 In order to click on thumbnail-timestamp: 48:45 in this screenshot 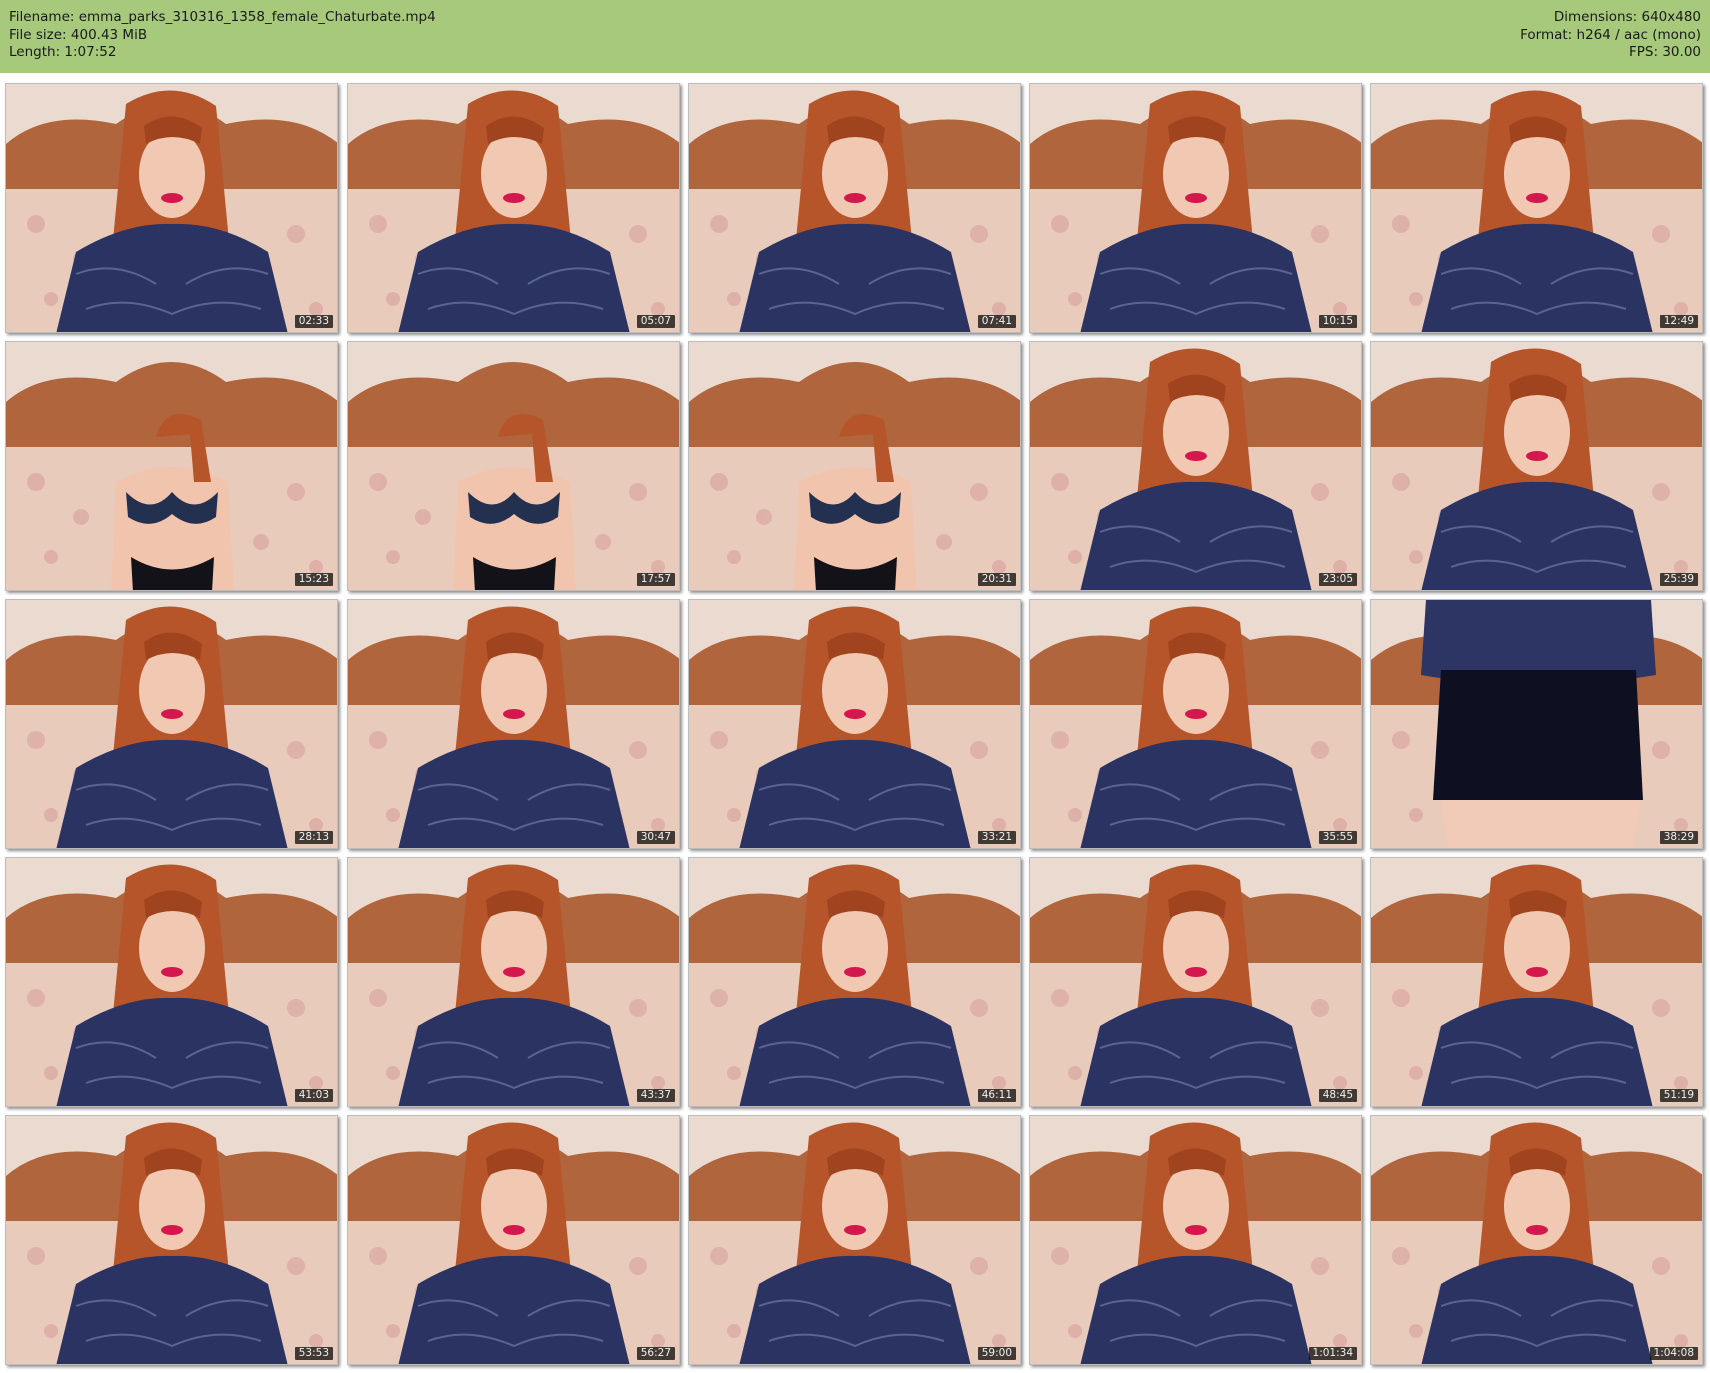, I will do `click(1337, 1095)`.